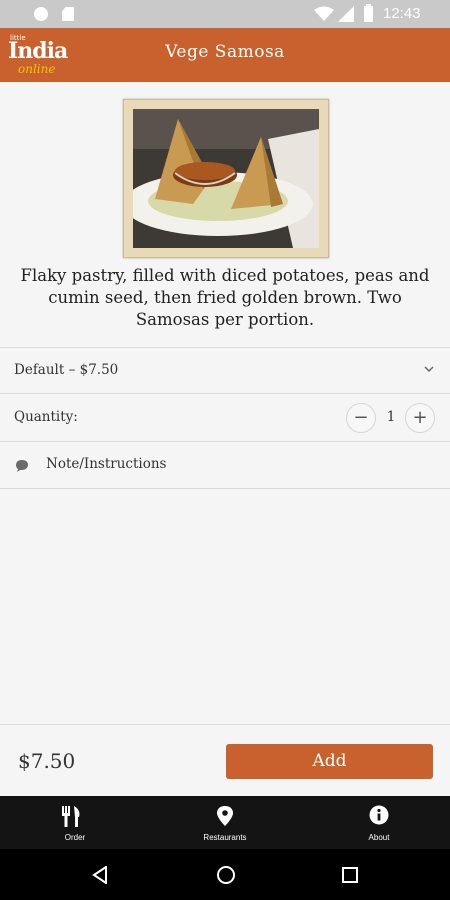  I want to click on fork-knife-icon, so click(71, 816).